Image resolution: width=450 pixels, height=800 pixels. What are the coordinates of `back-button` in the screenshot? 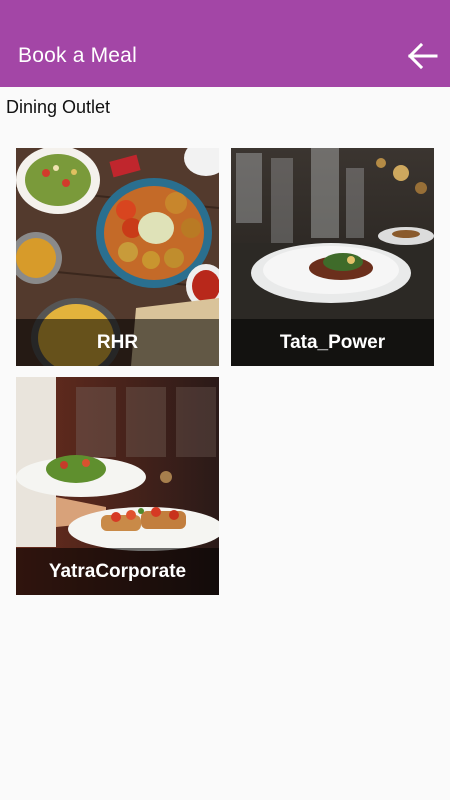 It's located at (422, 56).